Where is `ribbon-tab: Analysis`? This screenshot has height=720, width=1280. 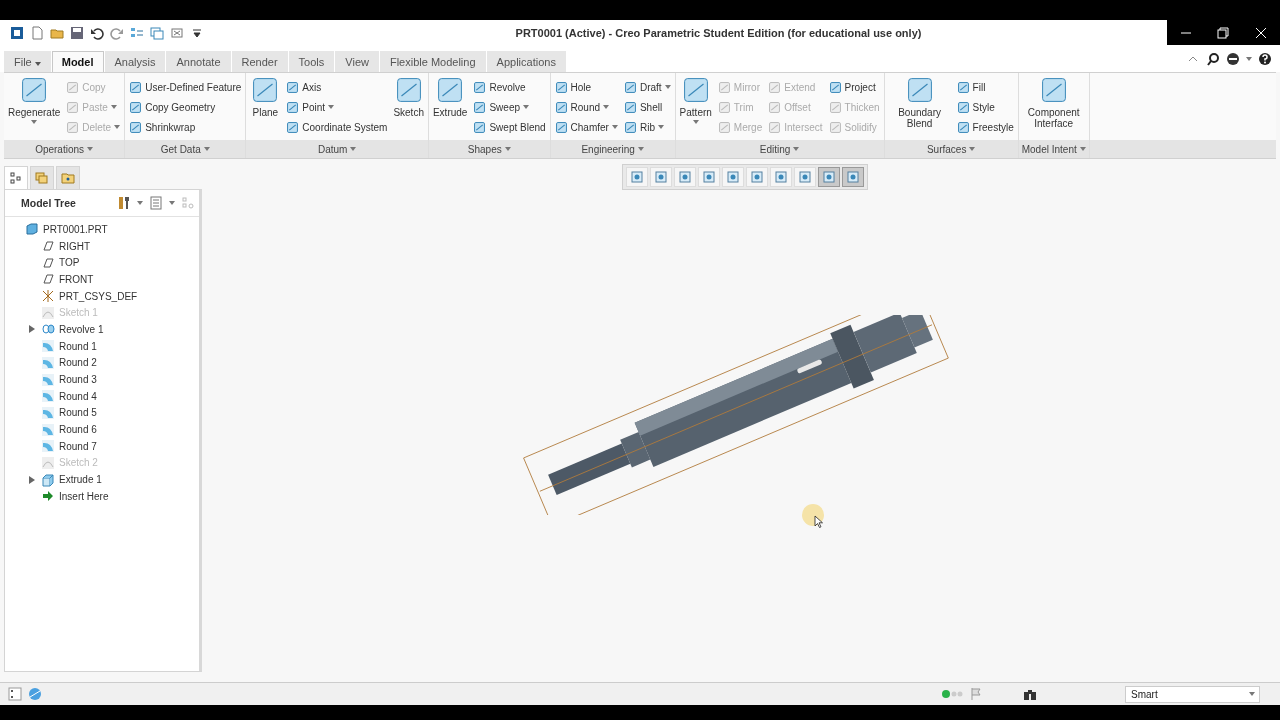
ribbon-tab: Analysis is located at coordinates (135, 61).